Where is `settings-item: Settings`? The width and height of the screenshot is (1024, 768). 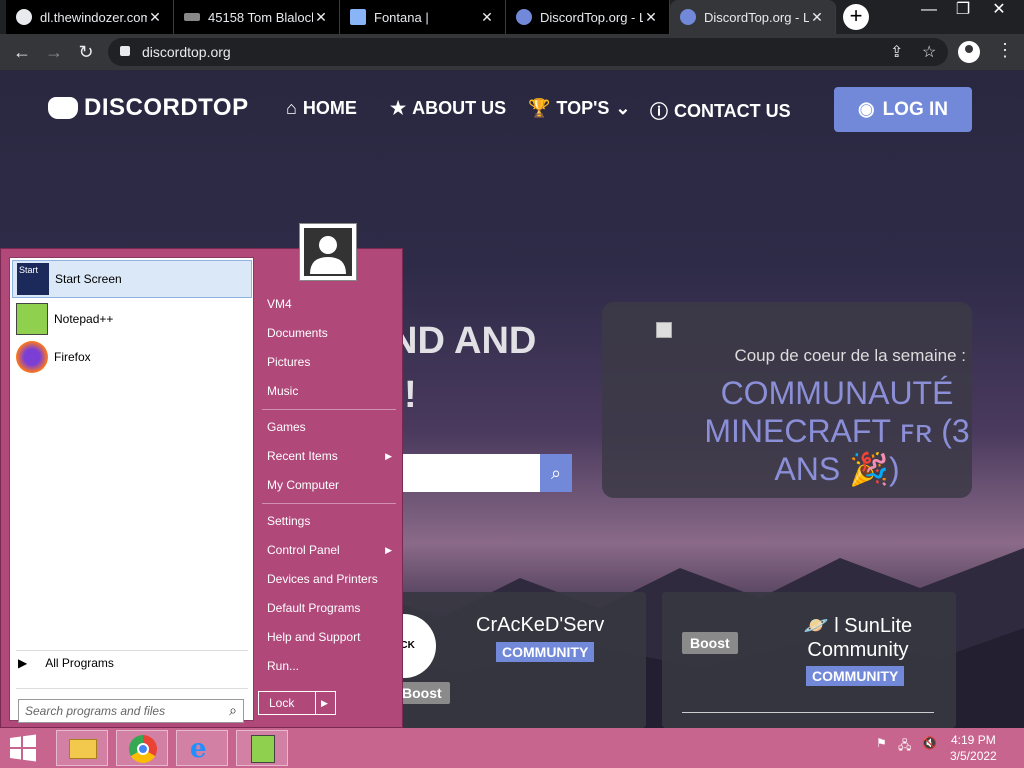 settings-item: Settings is located at coordinates (329, 521).